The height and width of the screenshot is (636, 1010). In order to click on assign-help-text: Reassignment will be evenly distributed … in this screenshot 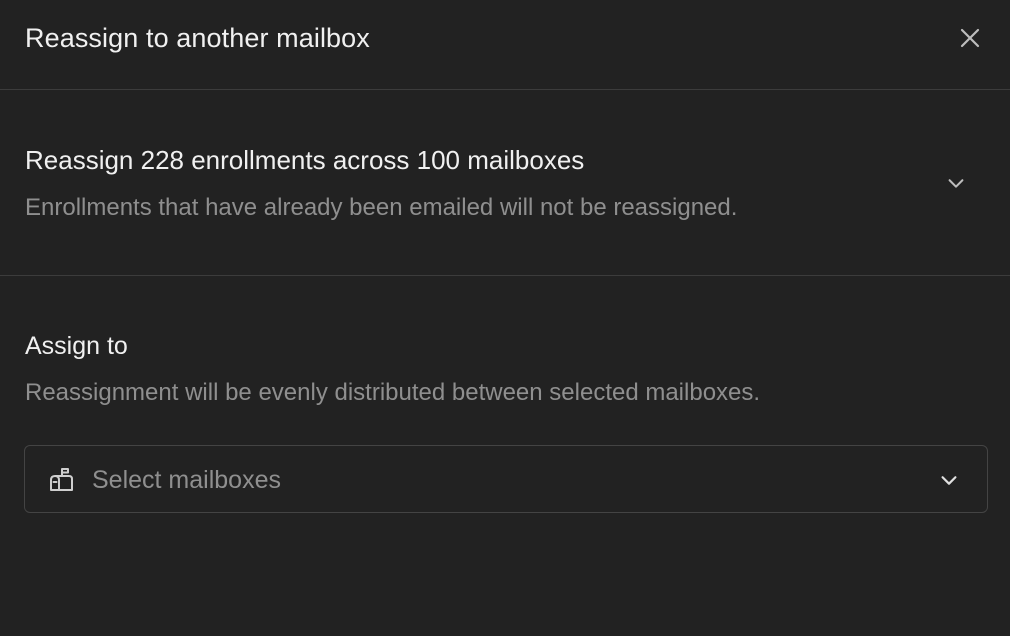, I will do `click(393, 392)`.